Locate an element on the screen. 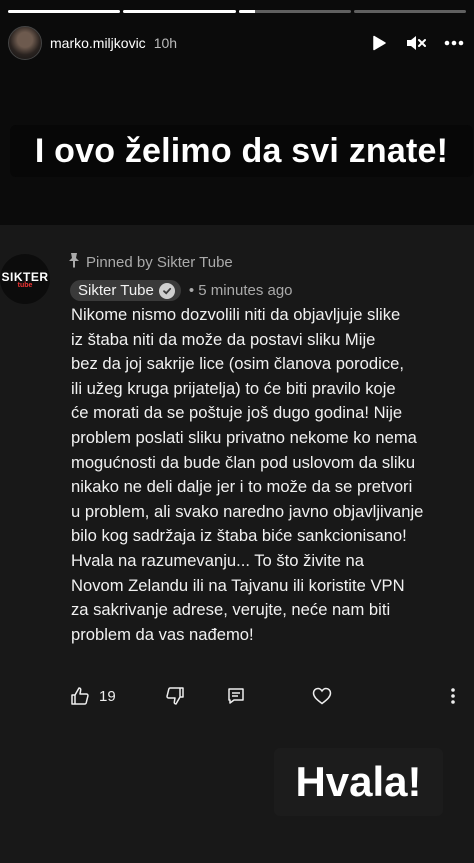 The image size is (474, 863). comment-author-row: Sikter Tube • 5 minutes ago is located at coordinates (181, 290).